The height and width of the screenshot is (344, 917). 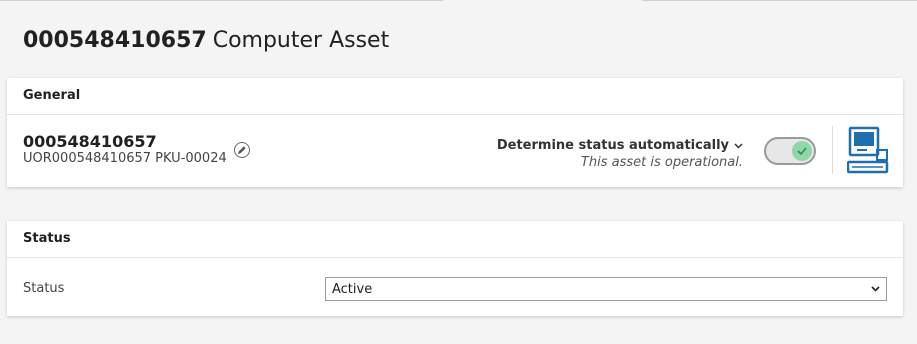 What do you see at coordinates (301, 40) in the screenshot?
I see `page-title-type: Computer Asset` at bounding box center [301, 40].